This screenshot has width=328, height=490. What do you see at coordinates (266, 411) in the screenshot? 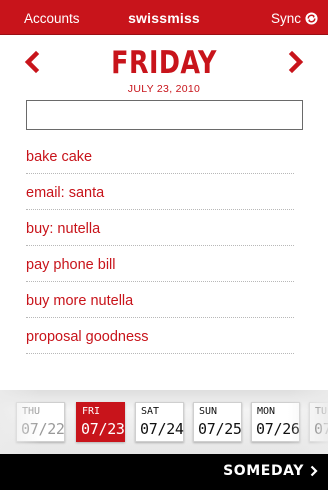
I see `date-tile-weekday: MON` at bounding box center [266, 411].